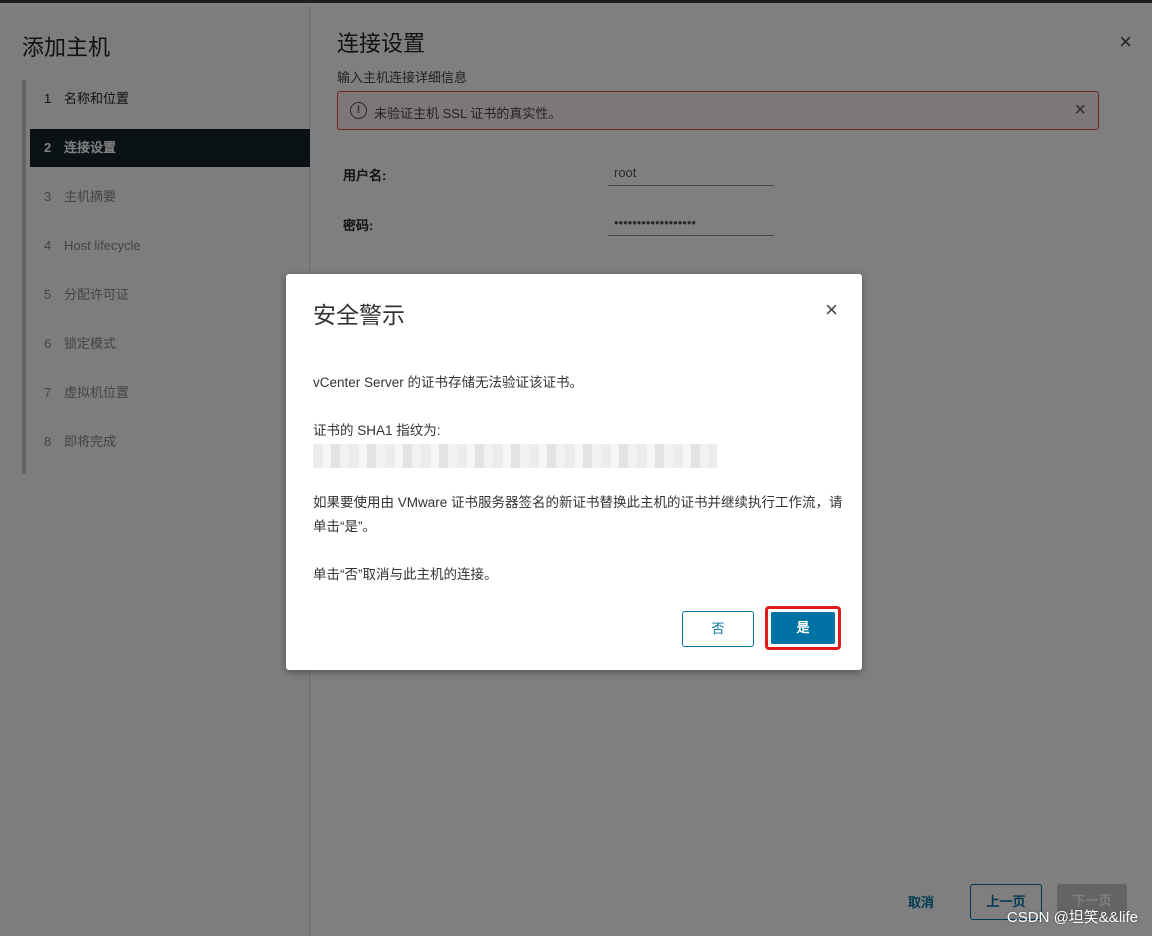 This screenshot has height=936, width=1152. I want to click on sha1-fingerprint-redacted, so click(515, 456).